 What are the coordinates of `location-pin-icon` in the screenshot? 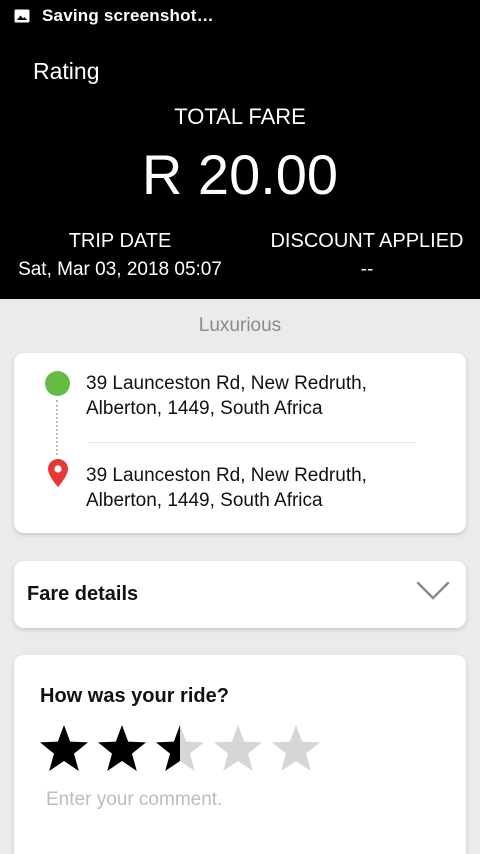 It's located at (58, 473).